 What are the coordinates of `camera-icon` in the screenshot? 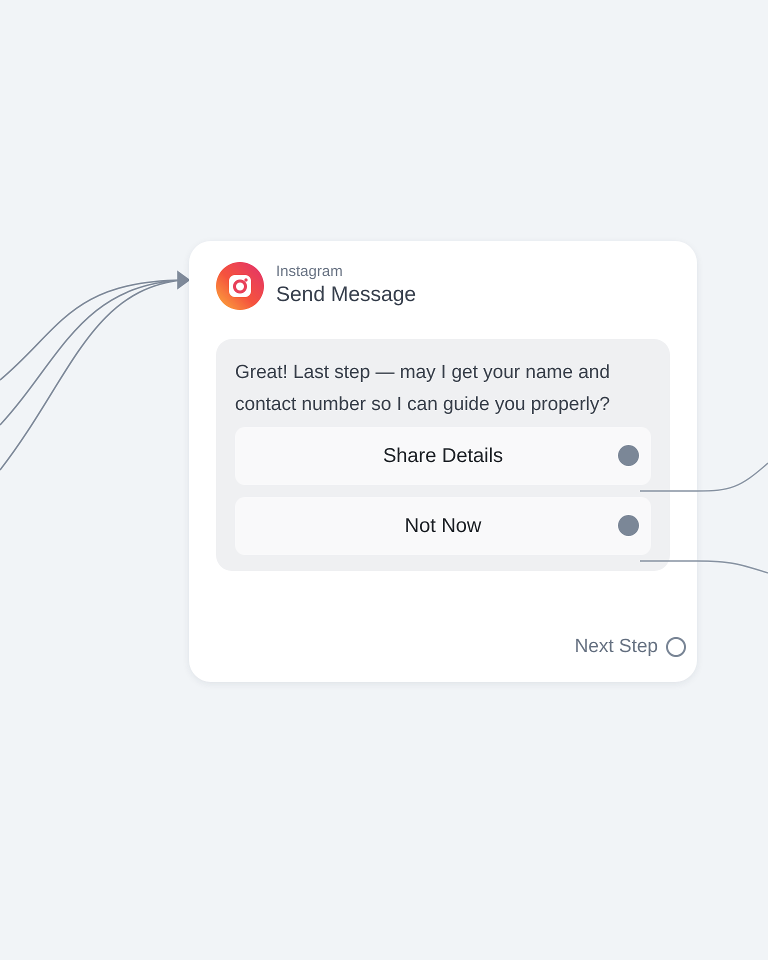 It's located at (240, 286).